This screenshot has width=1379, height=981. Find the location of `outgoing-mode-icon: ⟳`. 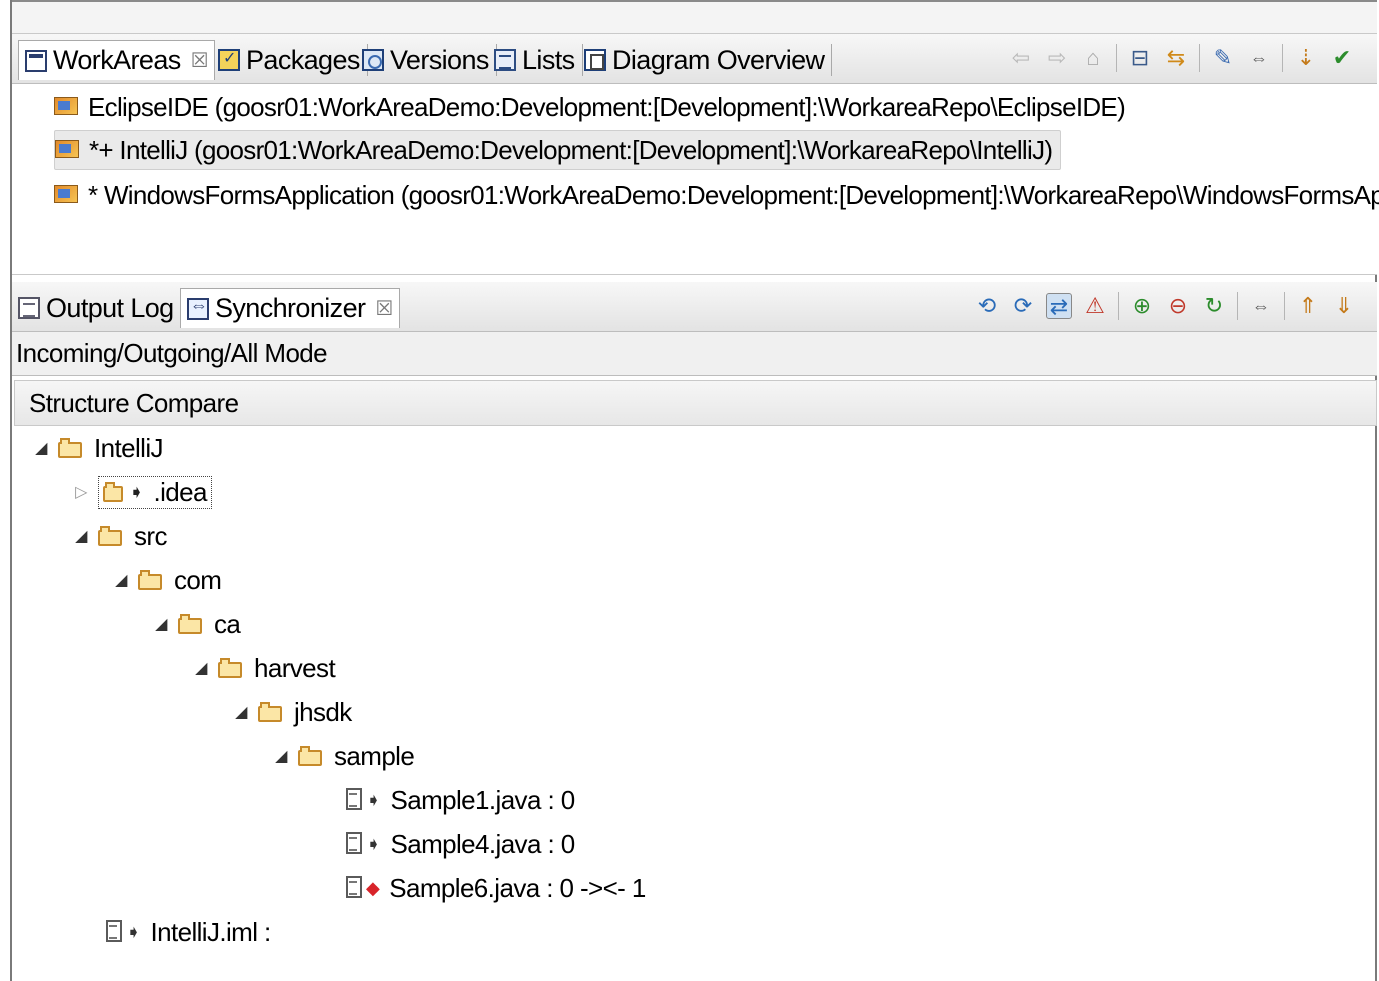

outgoing-mode-icon: ⟳ is located at coordinates (1023, 306).